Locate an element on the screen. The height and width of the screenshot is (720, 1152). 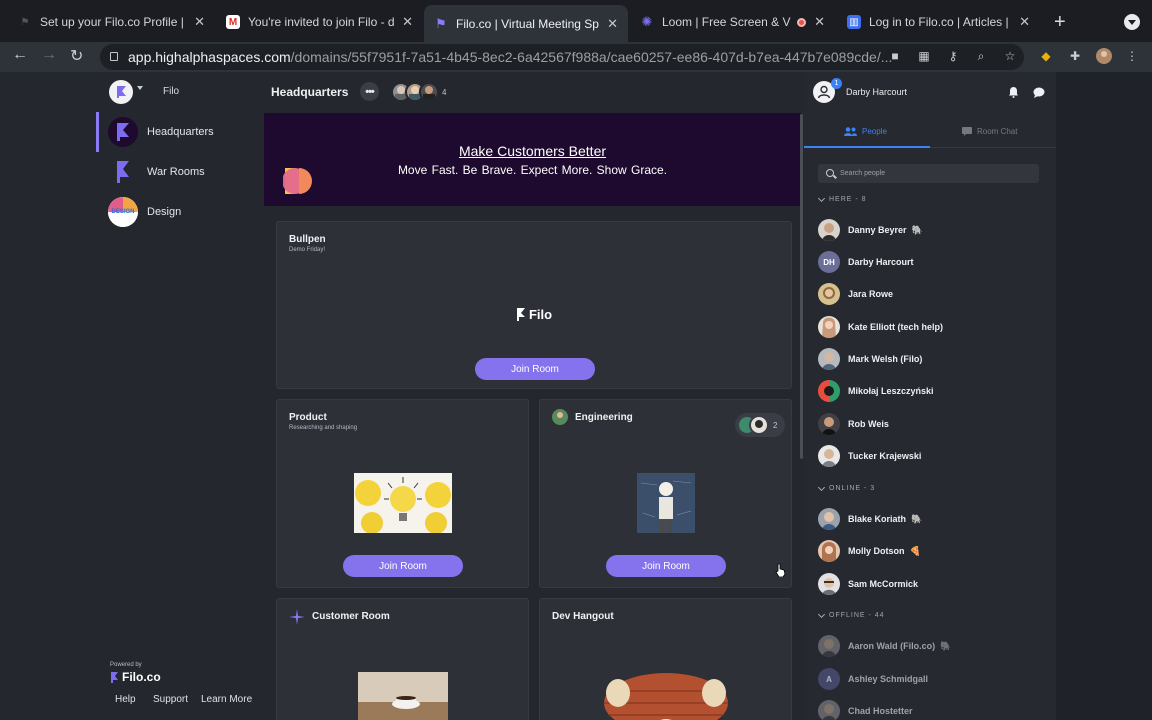
person-row: Mikołaj Leszczyński is located at coordinates (876, 391).